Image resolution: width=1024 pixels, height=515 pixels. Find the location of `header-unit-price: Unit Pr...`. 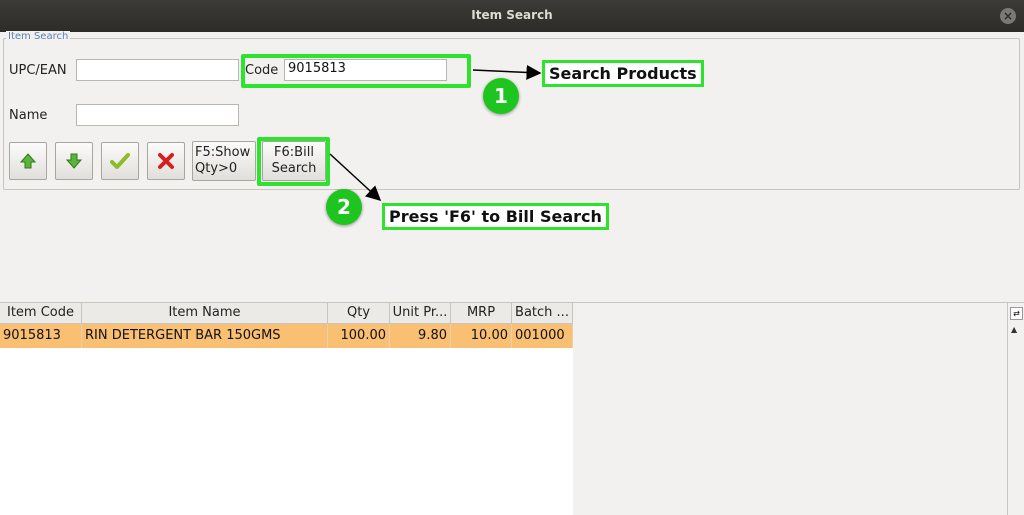

header-unit-price: Unit Pr... is located at coordinates (420, 313).